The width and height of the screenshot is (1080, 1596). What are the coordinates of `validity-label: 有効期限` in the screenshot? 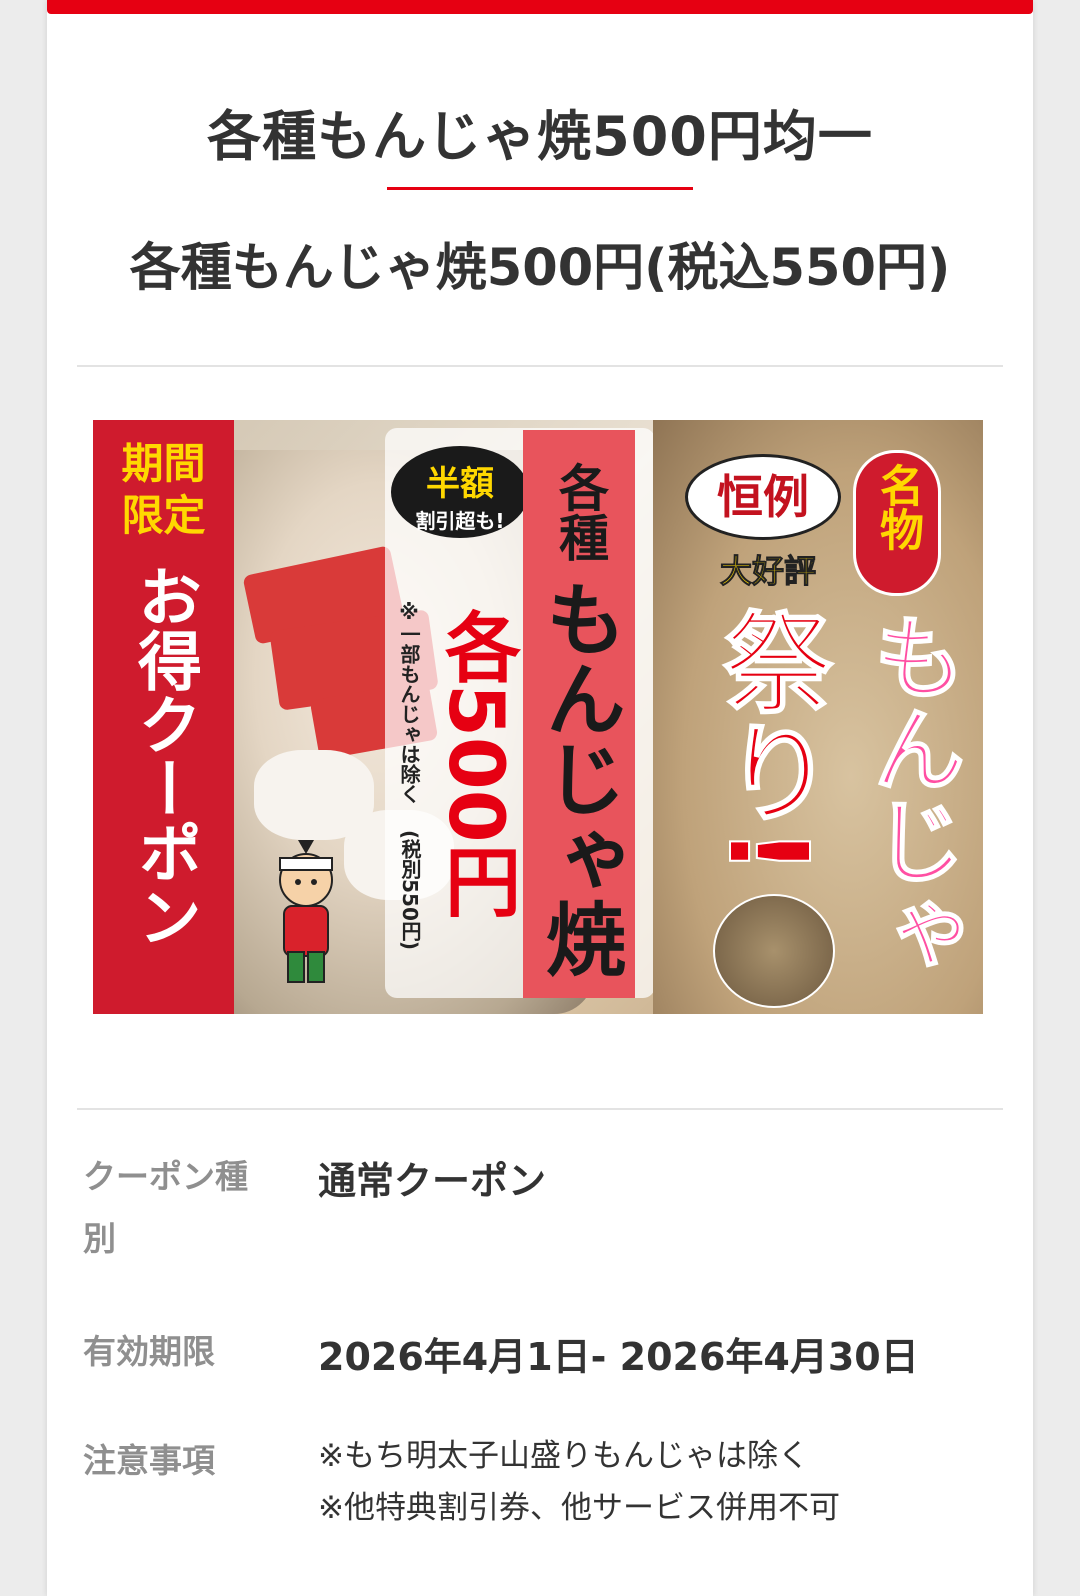 It's located at (149, 1351).